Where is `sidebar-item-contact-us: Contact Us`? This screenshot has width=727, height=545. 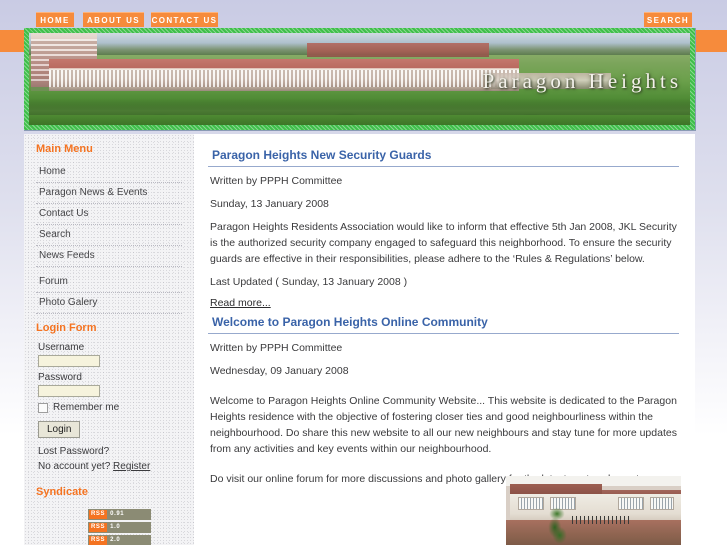 sidebar-item-contact-us: Contact Us is located at coordinates (109, 214).